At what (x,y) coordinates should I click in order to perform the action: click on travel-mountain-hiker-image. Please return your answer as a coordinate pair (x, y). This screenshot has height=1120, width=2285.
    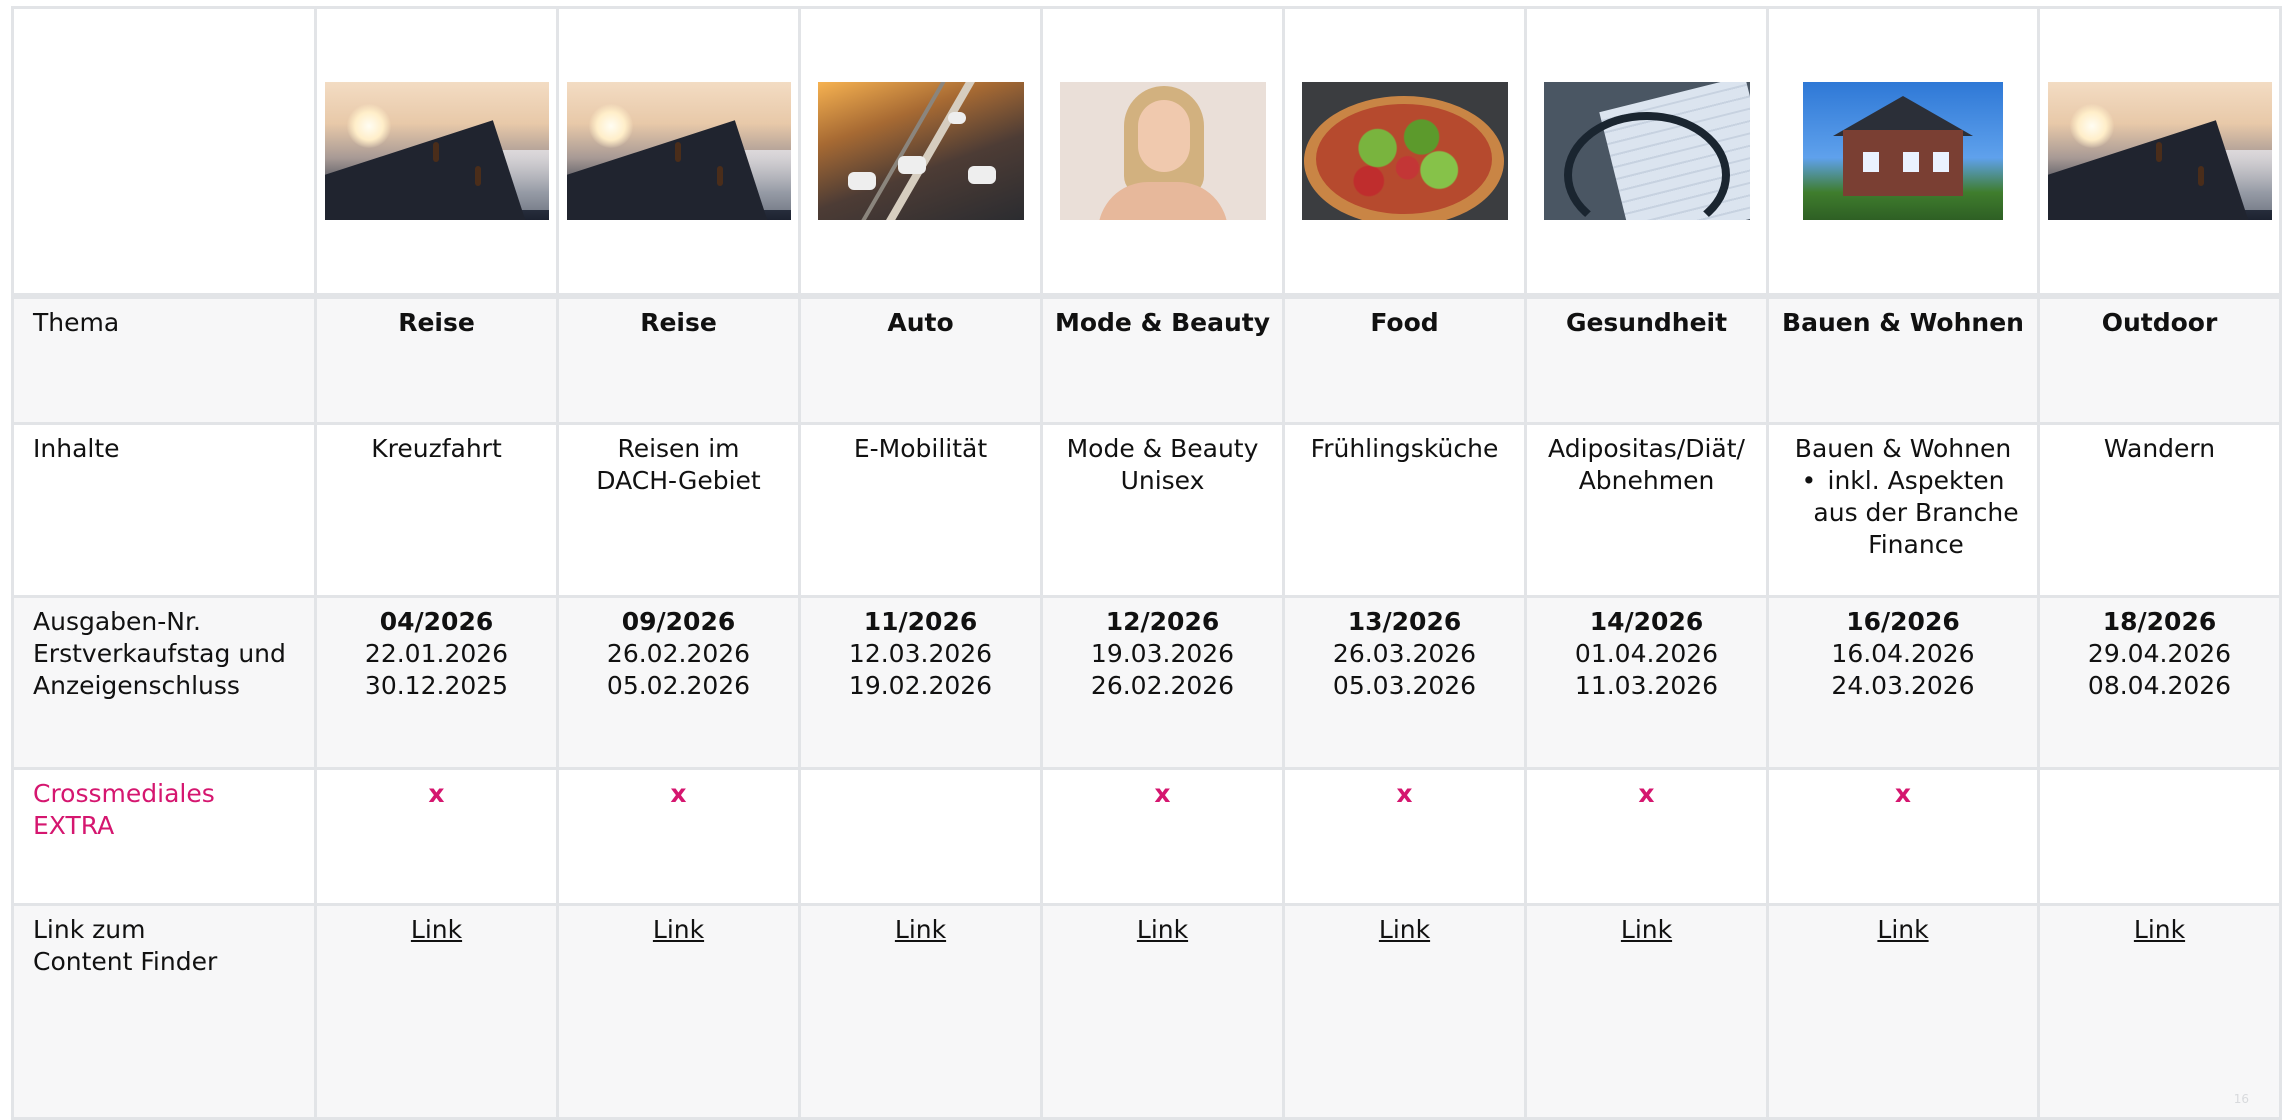
    Looking at the image, I should click on (678, 150).